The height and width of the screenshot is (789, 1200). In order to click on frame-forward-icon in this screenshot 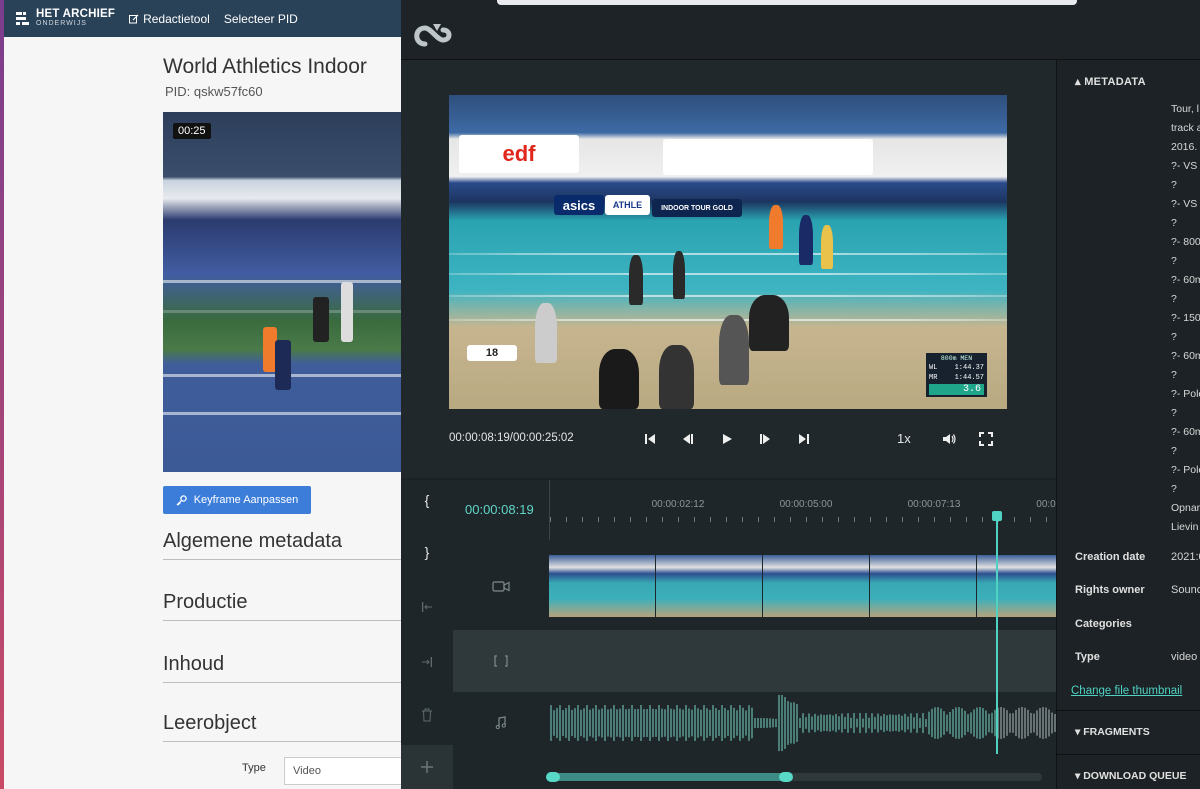, I will do `click(765, 439)`.